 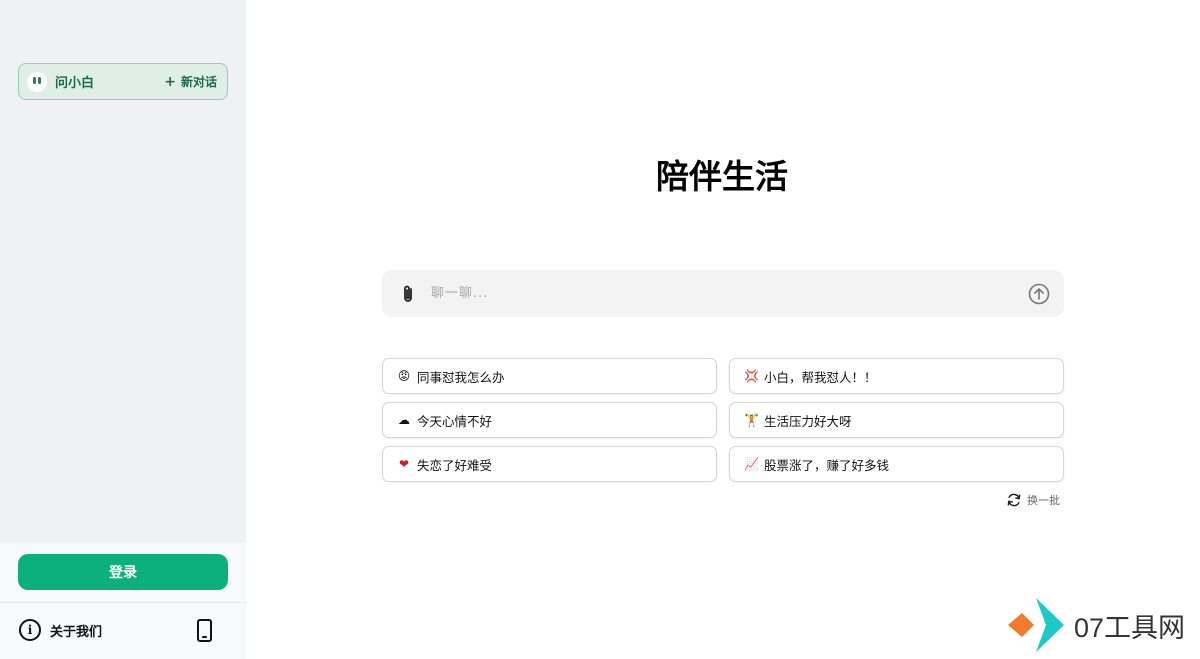 I want to click on phone-icon, so click(x=204, y=630).